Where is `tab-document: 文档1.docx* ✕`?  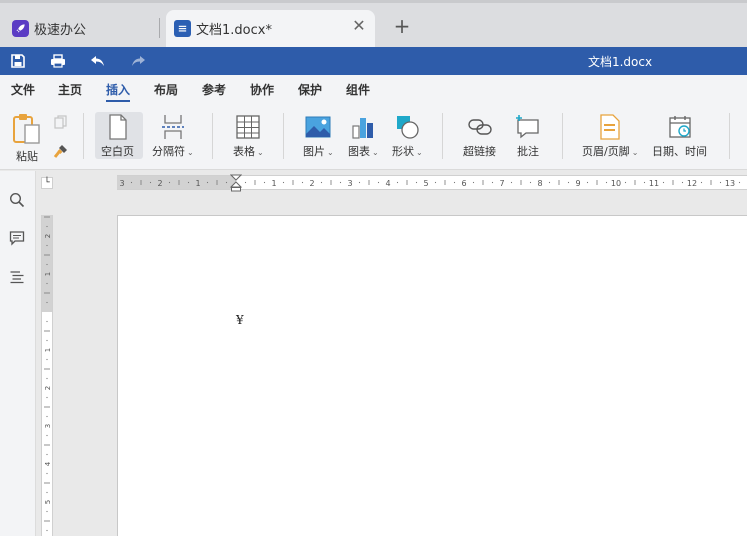 tab-document: 文档1.docx* ✕ is located at coordinates (270, 28).